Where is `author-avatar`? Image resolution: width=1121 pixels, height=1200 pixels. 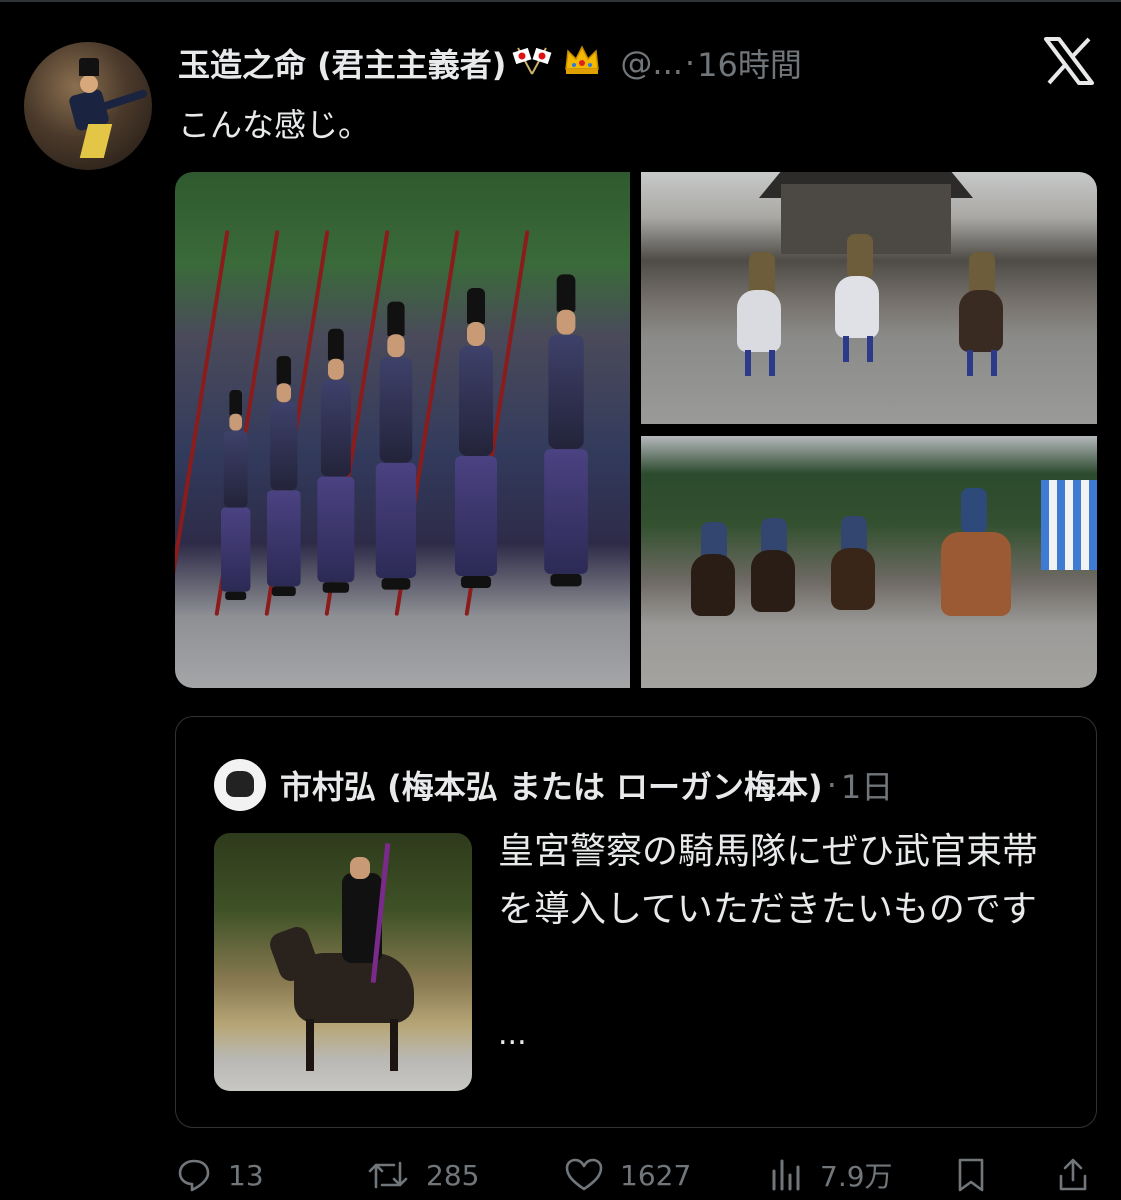
author-avatar is located at coordinates (88, 106).